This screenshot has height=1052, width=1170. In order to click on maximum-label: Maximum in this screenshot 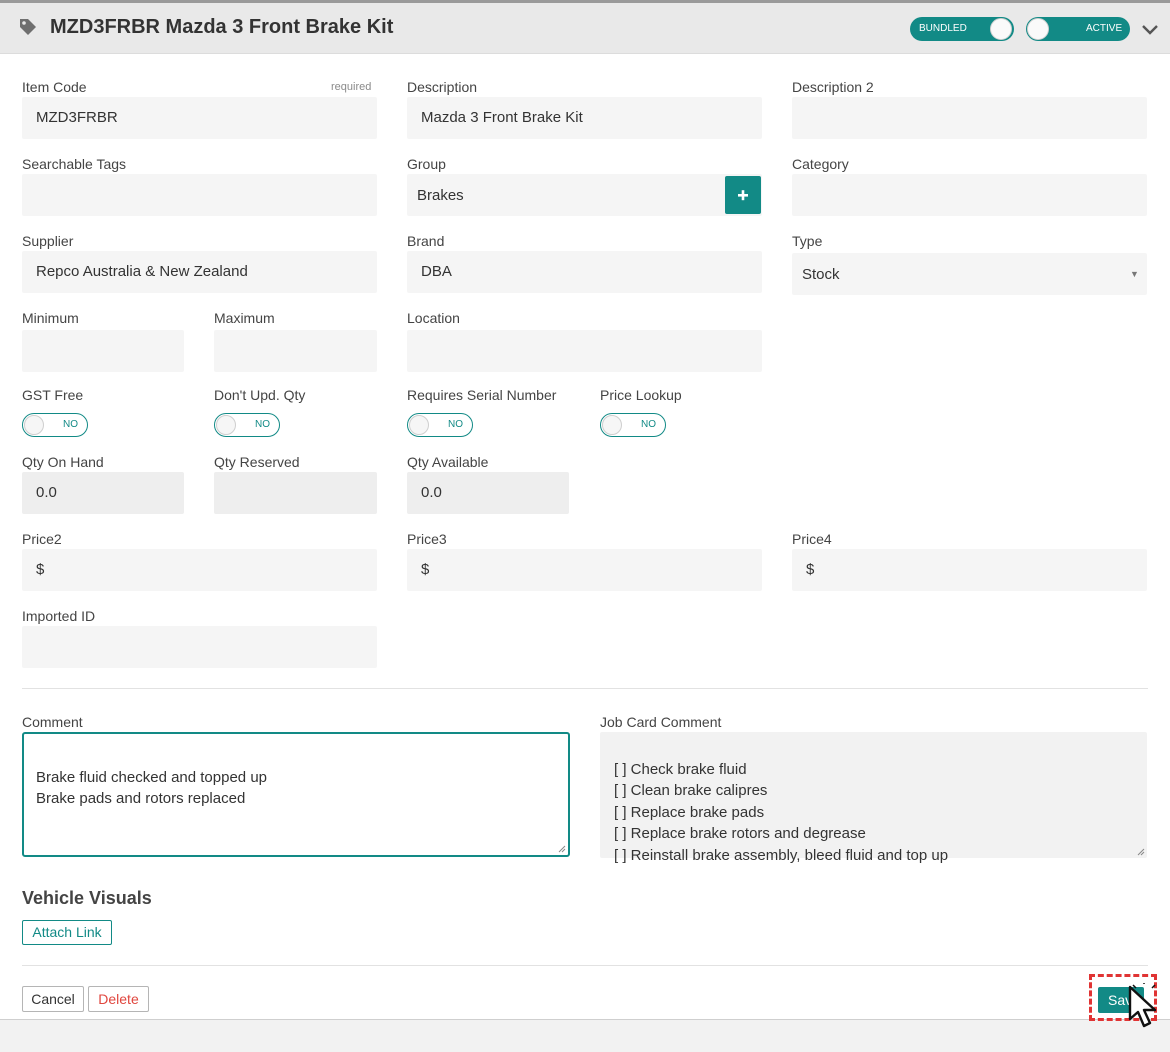, I will do `click(244, 318)`.